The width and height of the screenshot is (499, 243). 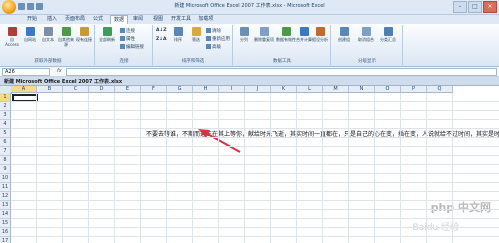 What do you see at coordinates (154, 89) in the screenshot?
I see `column-header: F` at bounding box center [154, 89].